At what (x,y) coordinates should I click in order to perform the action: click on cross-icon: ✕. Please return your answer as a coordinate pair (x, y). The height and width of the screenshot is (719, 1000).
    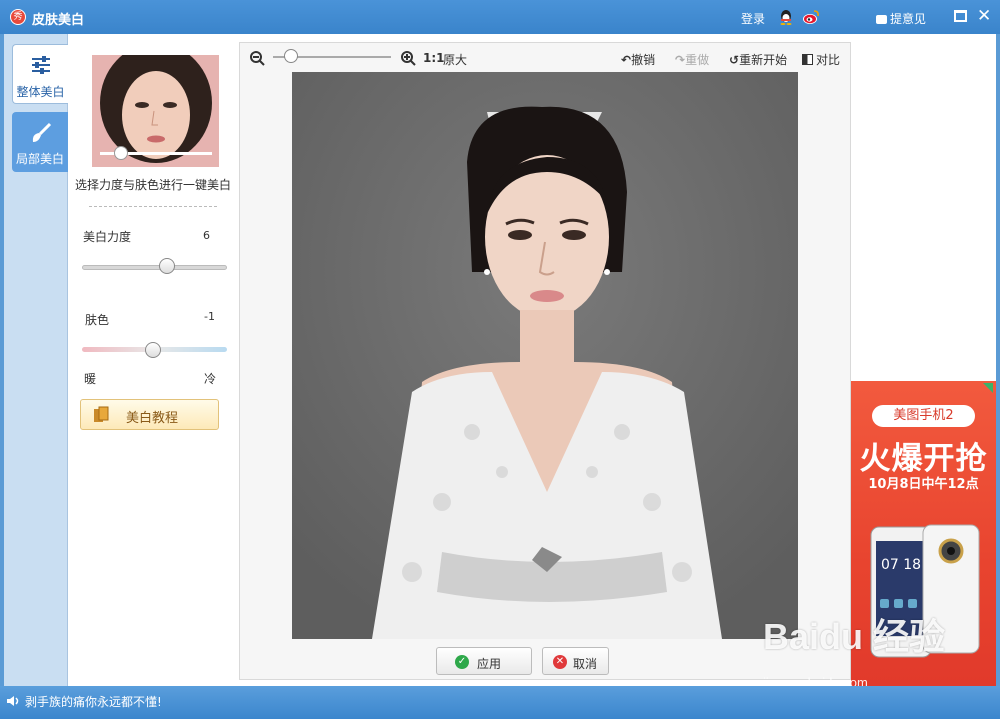
    Looking at the image, I should click on (560, 662).